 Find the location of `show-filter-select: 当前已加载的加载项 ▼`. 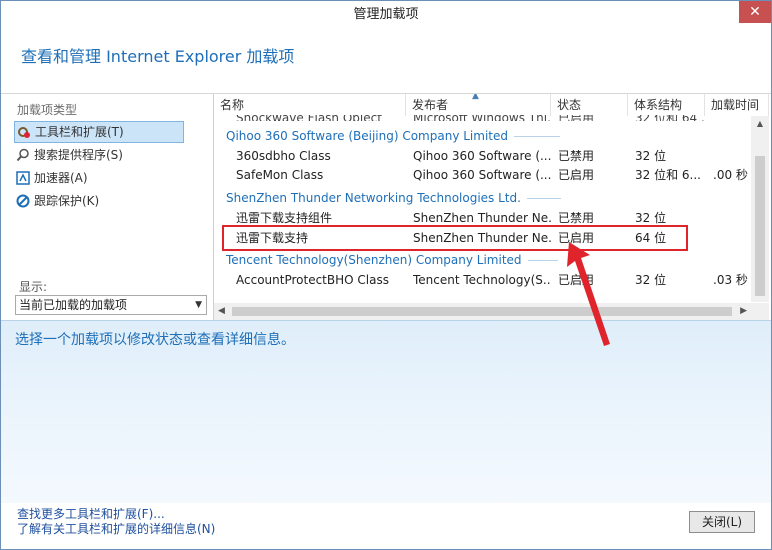

show-filter-select: 当前已加载的加载项 ▼ is located at coordinates (111, 305).